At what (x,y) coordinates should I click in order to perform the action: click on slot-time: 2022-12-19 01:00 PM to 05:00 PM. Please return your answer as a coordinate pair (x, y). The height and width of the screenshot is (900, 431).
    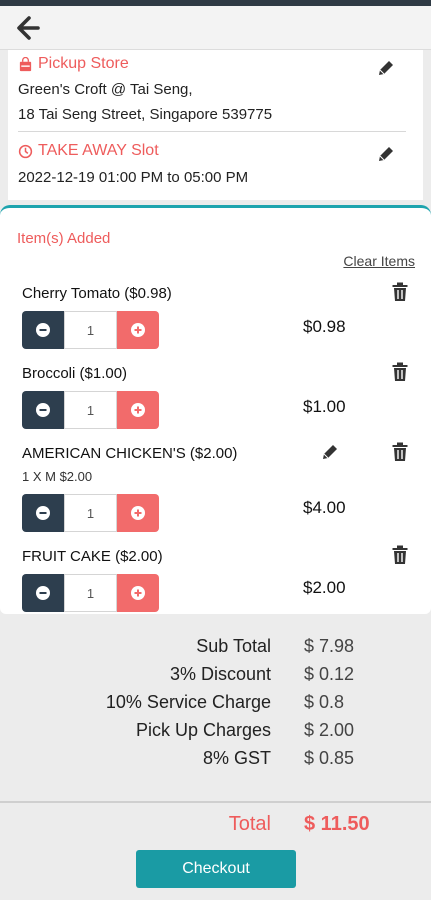
    Looking at the image, I should click on (133, 177).